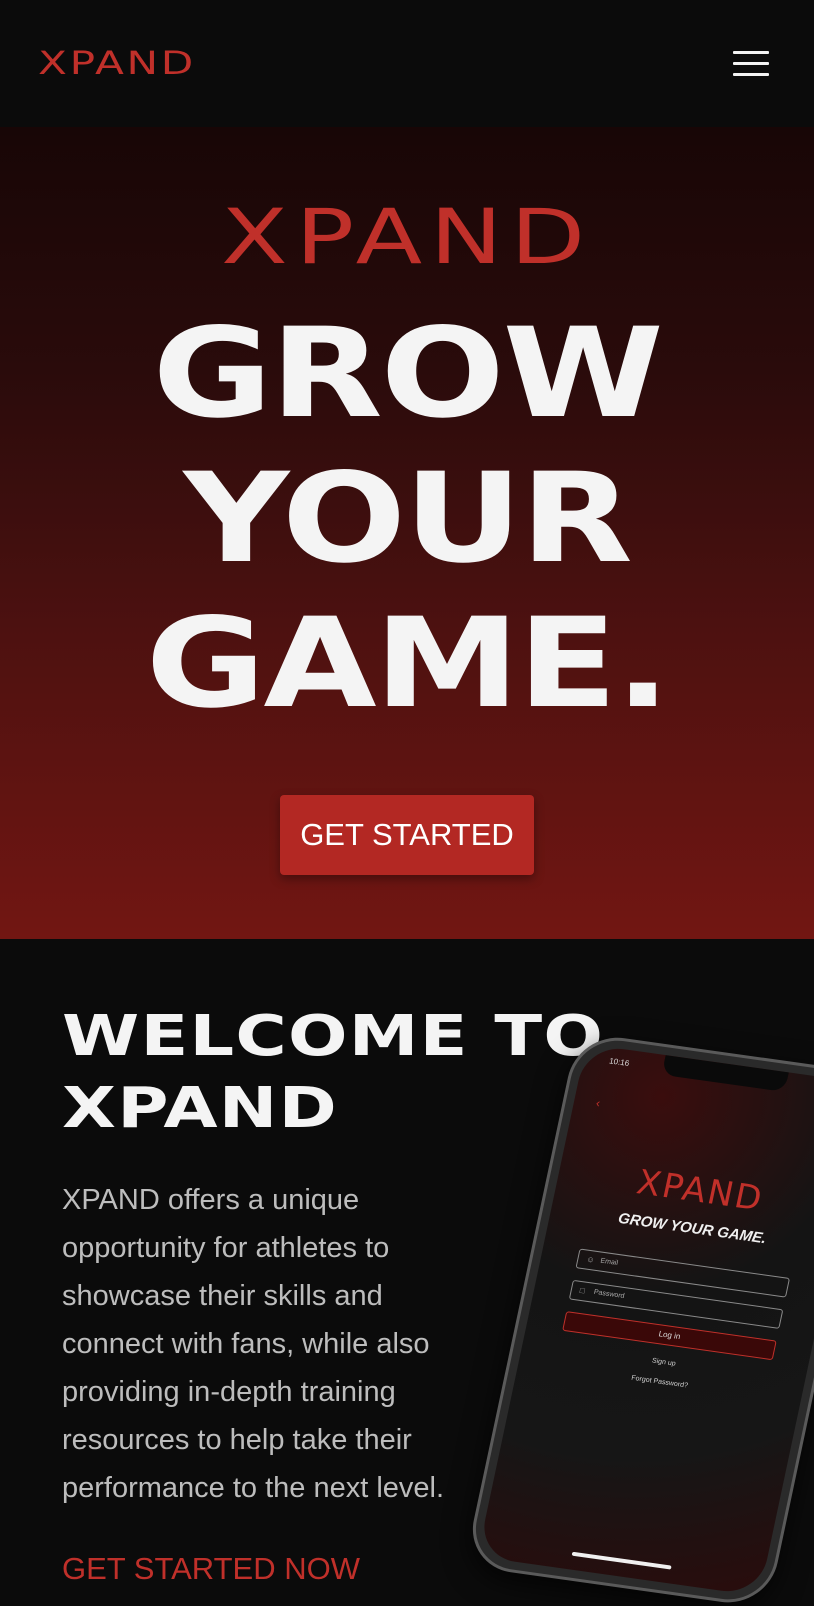  What do you see at coordinates (333, 1073) in the screenshot?
I see `welcome-title: WELCOME TO XPAND` at bounding box center [333, 1073].